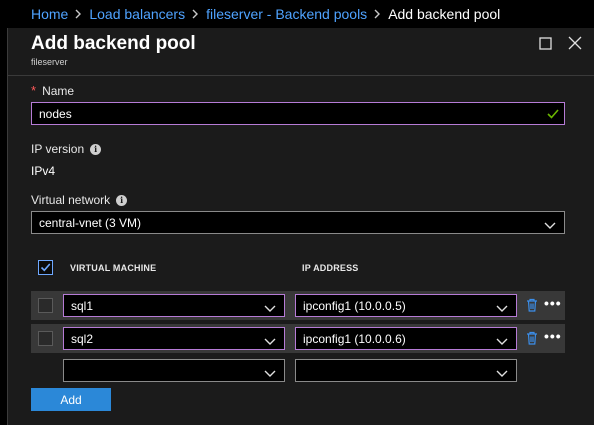  I want to click on new-vm-dropdown, so click(174, 370).